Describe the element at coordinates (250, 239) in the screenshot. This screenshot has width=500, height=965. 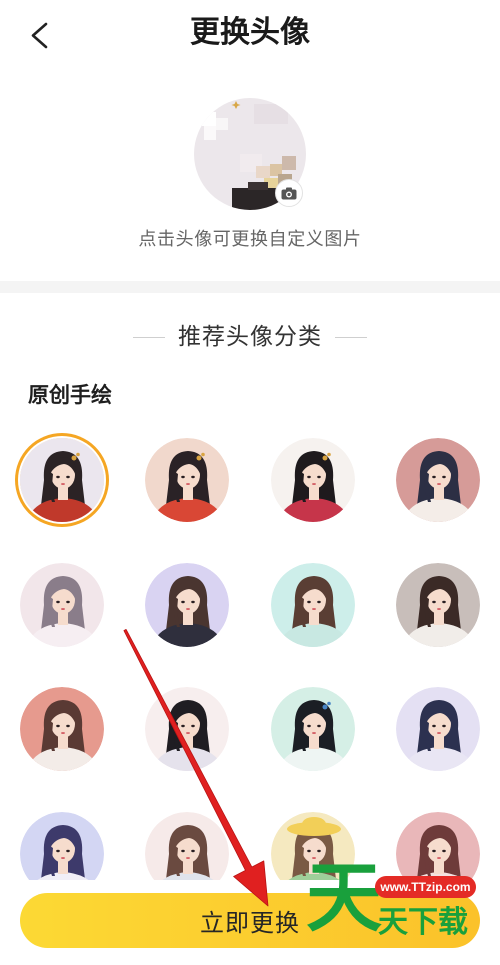
I see `avatar-hint-text: 点击头像可更换自定义图片` at that location.